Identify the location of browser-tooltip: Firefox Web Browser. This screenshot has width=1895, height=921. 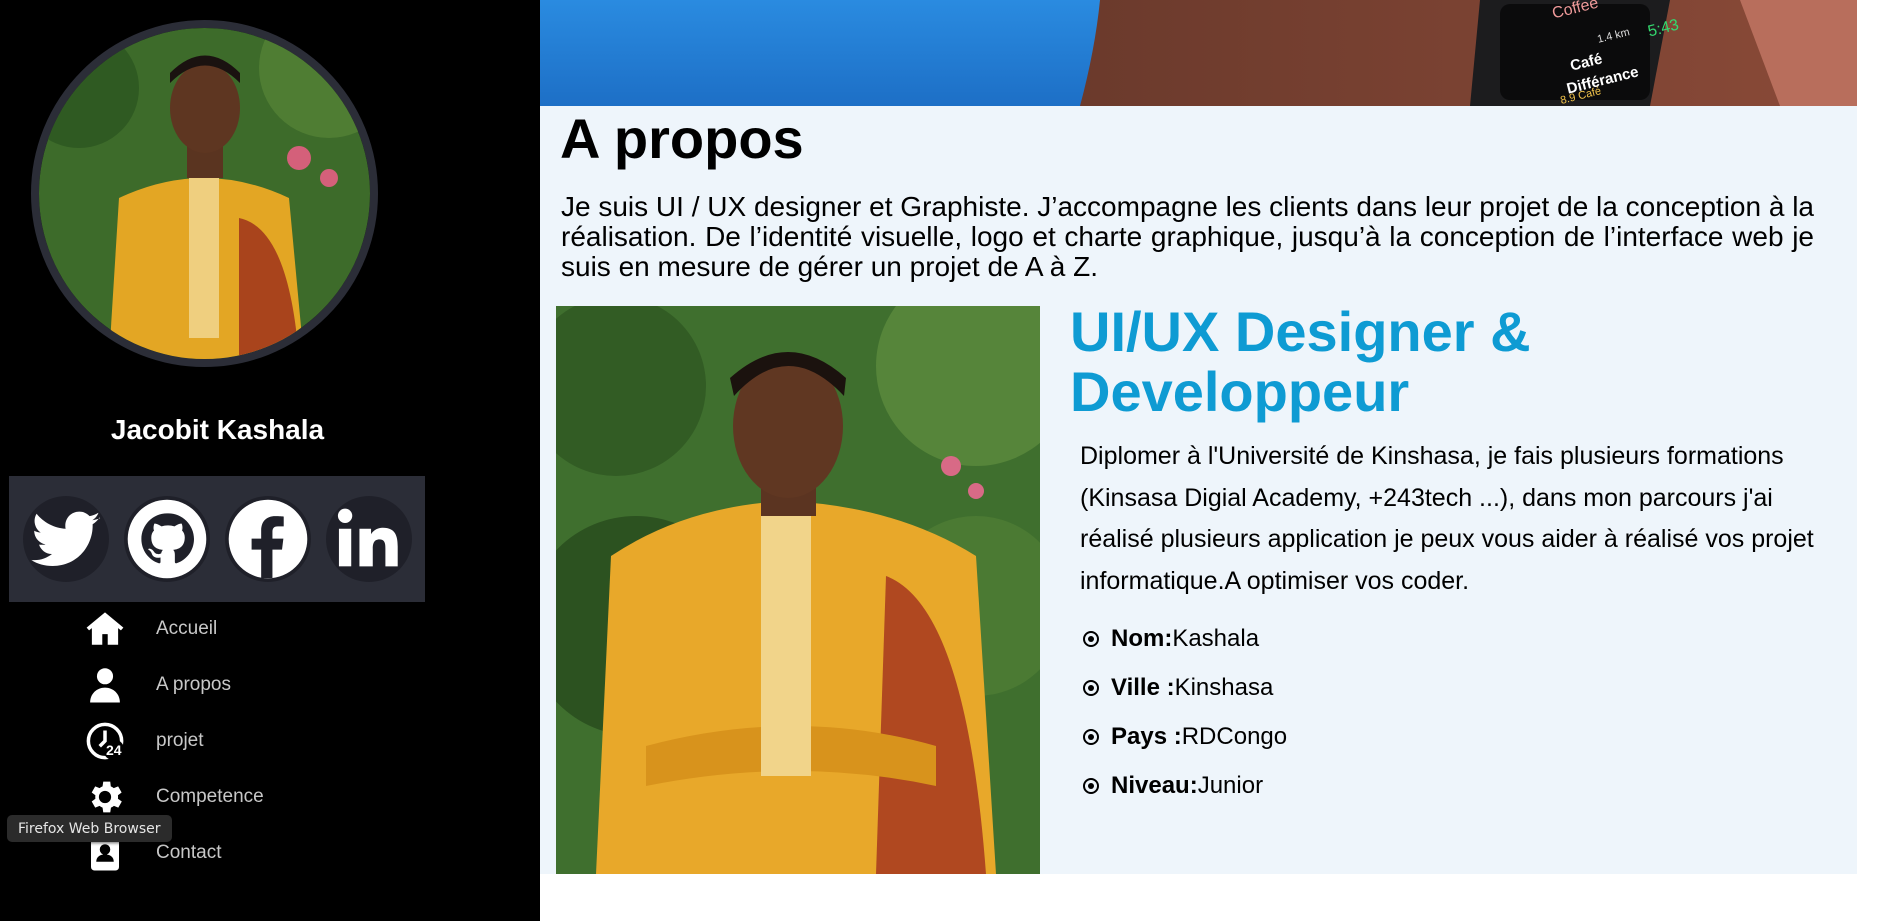
(89, 828).